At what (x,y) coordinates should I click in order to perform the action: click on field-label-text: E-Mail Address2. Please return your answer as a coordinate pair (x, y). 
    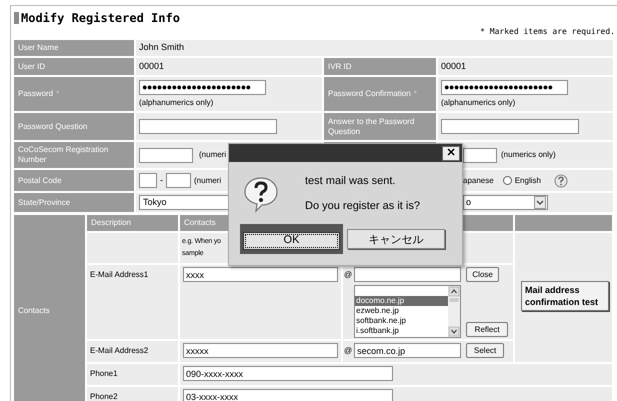
    Looking at the image, I should click on (119, 350).